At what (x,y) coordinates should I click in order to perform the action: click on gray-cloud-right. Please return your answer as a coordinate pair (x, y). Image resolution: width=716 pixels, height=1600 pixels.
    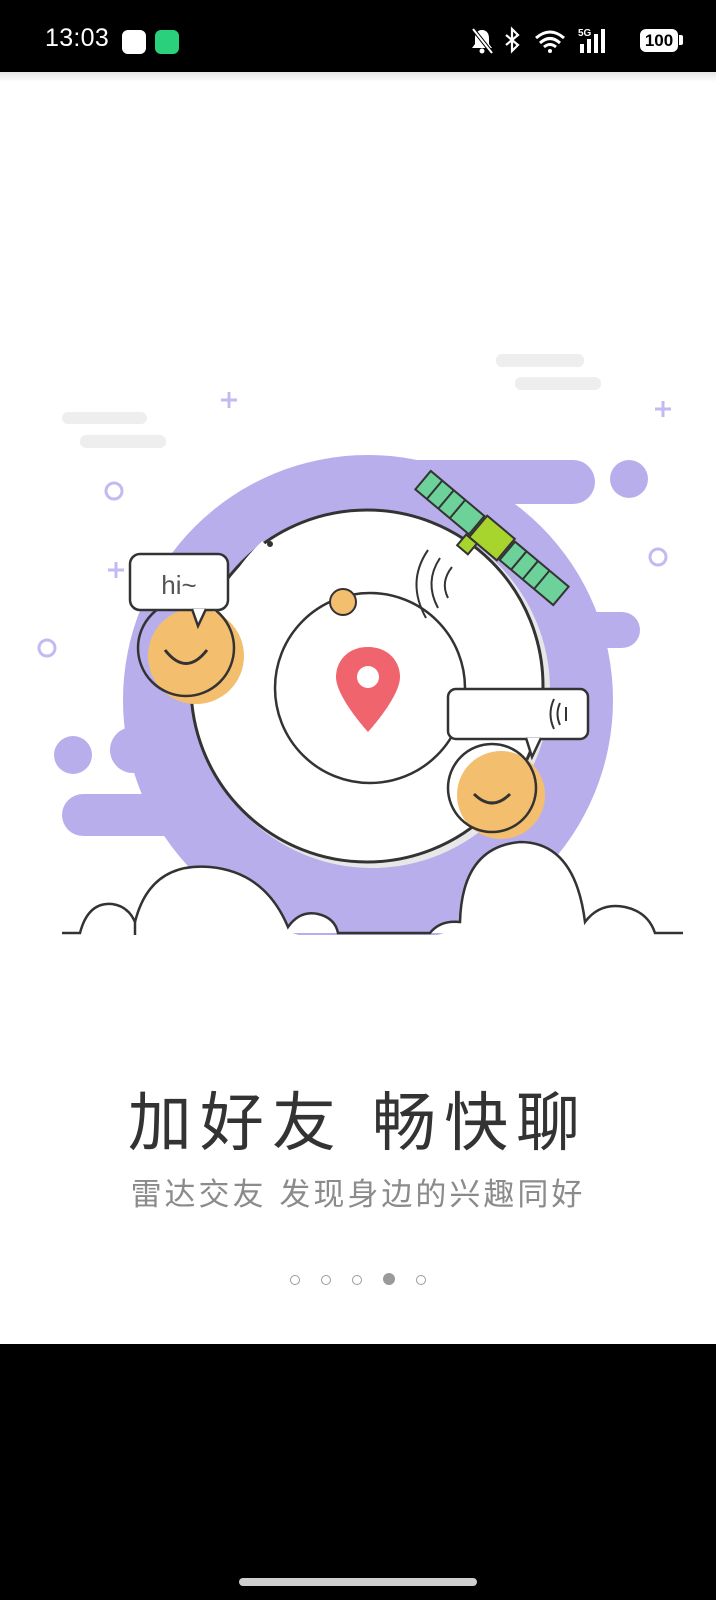
    Looking at the image, I should click on (548, 372).